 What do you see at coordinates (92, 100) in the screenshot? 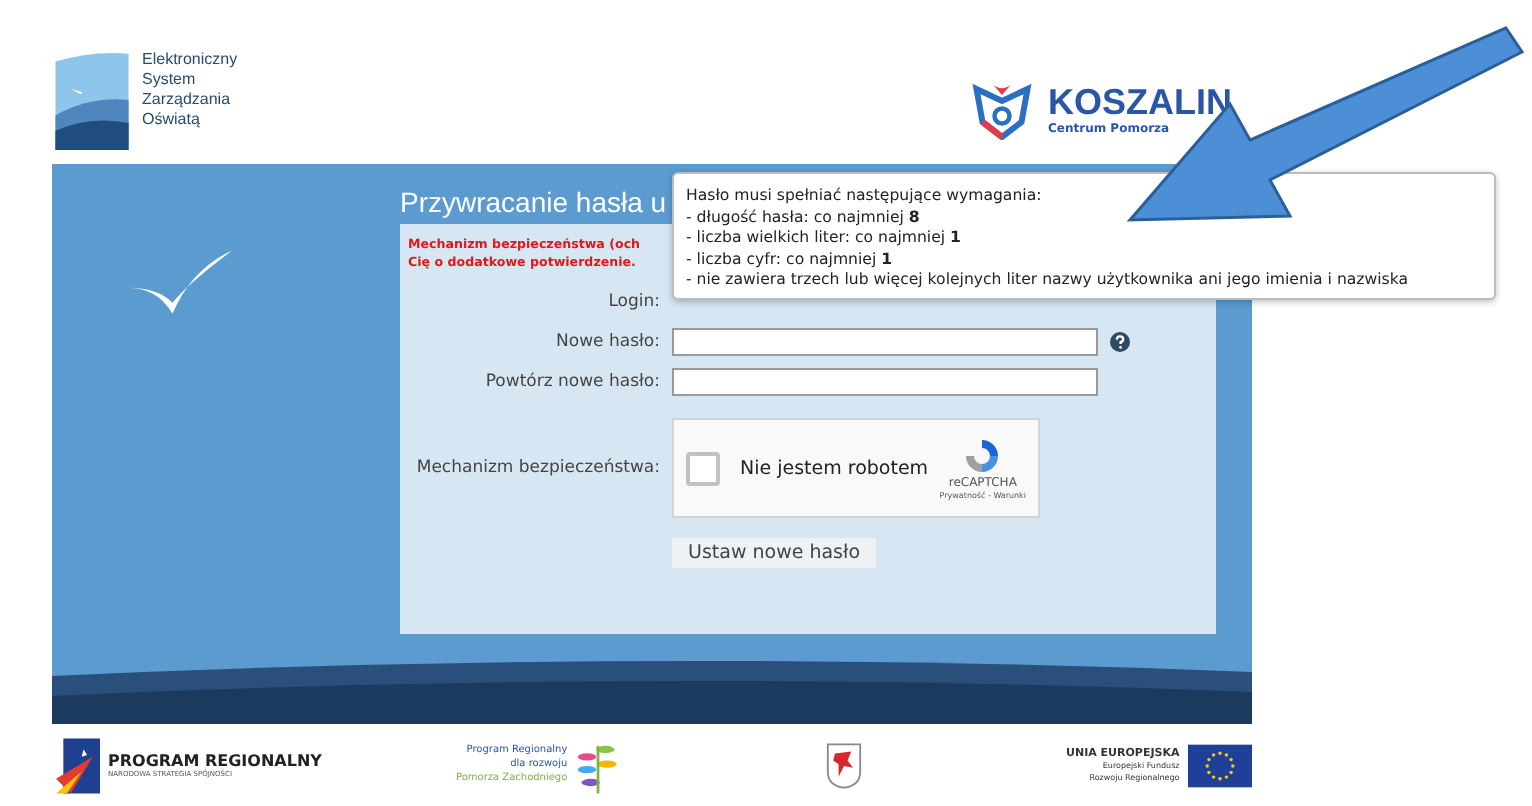
I see `system-logo-icon` at bounding box center [92, 100].